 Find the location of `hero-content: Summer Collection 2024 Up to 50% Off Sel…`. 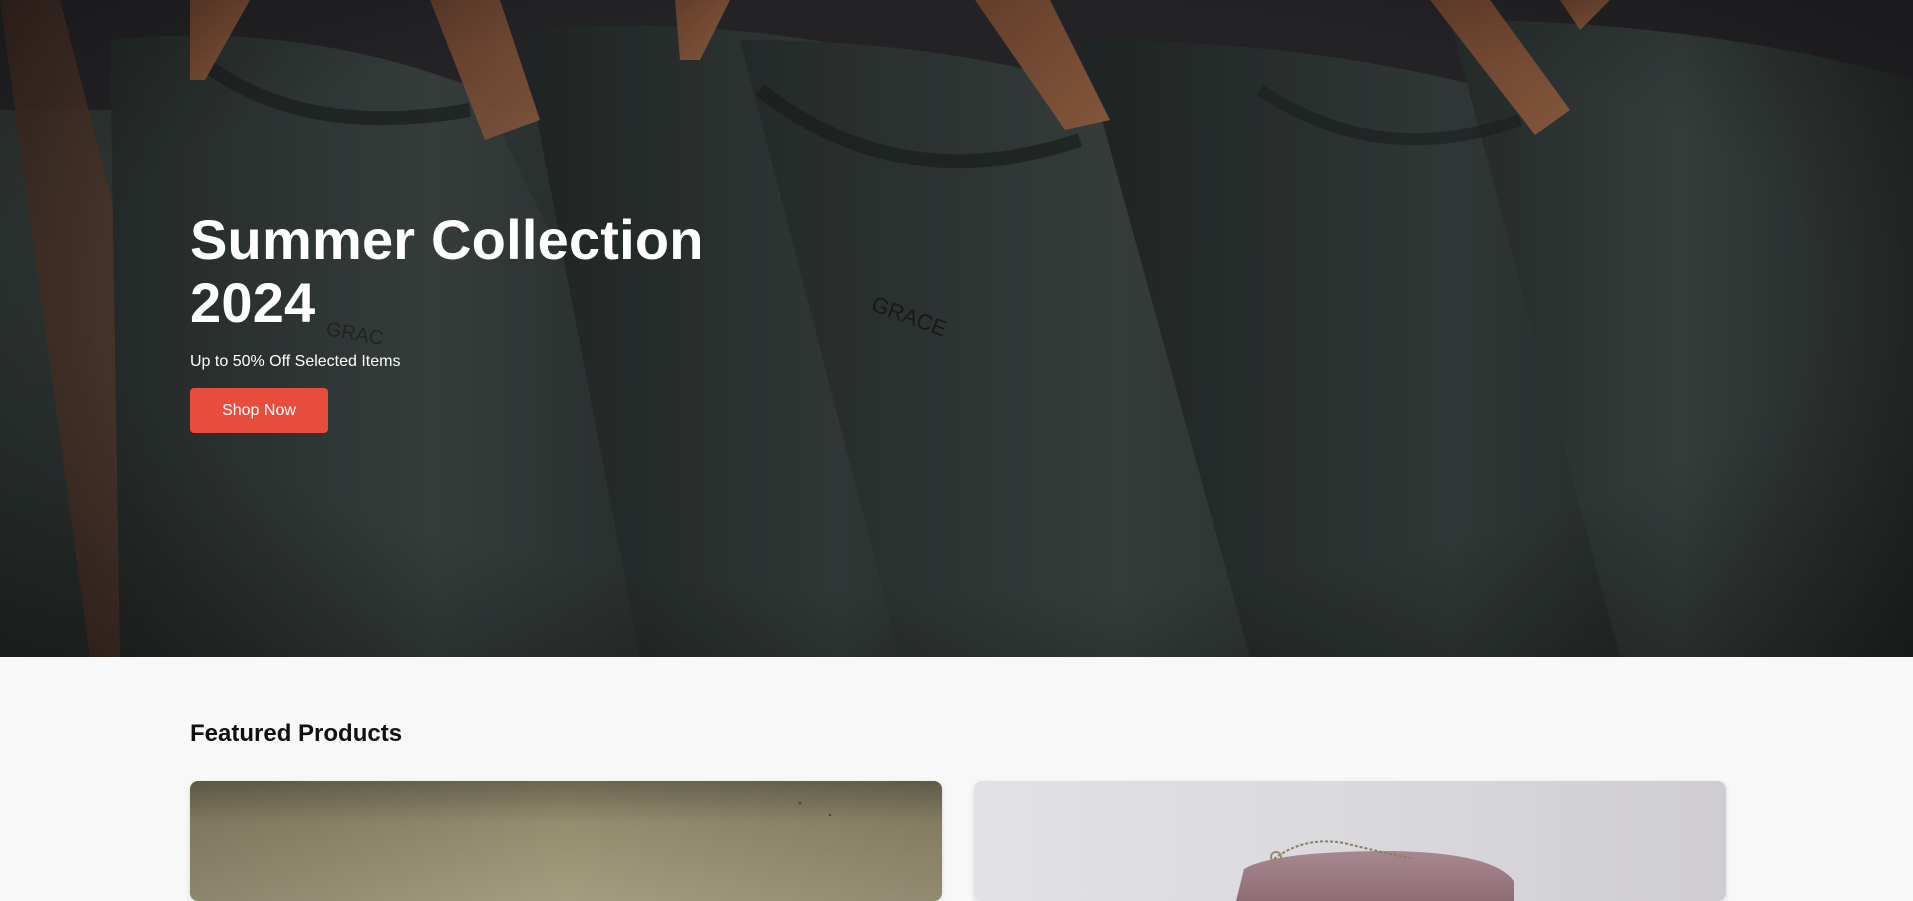

hero-content: Summer Collection 2024 Up to 50% Off Sel… is located at coordinates (510, 320).